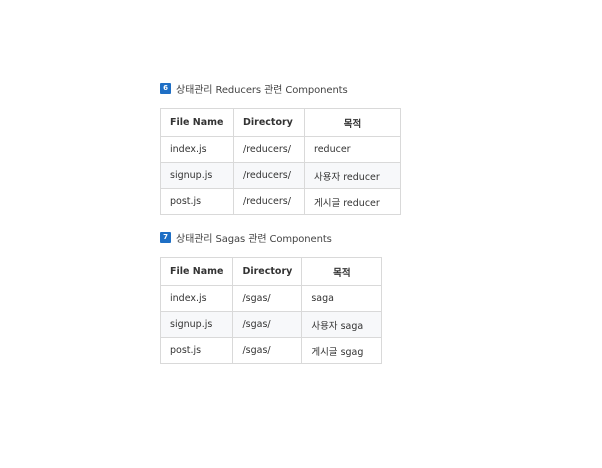 This screenshot has height=468, width=602. I want to click on cell-purpose: 게시글 reducer, so click(352, 201).